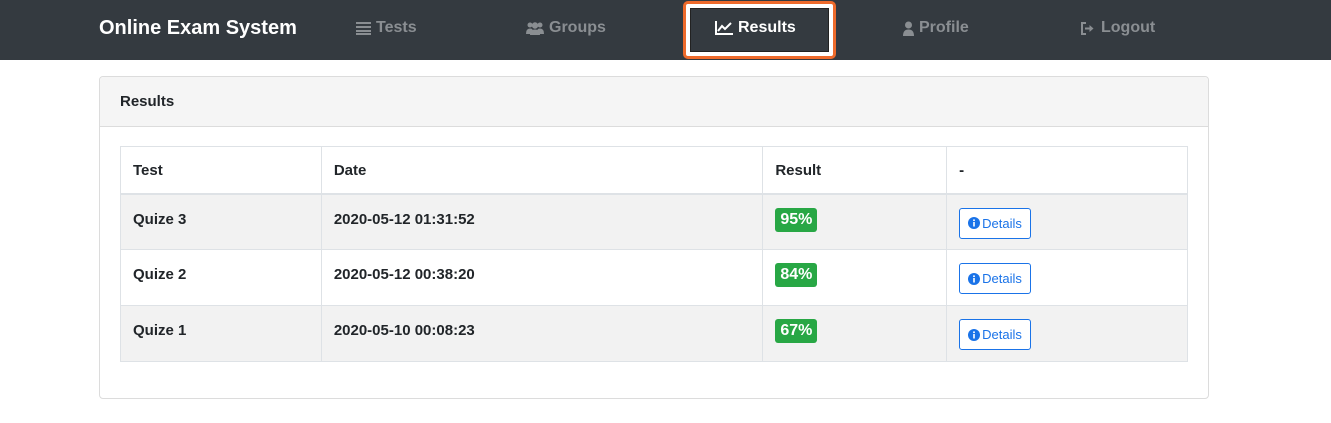 The height and width of the screenshot is (423, 1331). What do you see at coordinates (363, 28) in the screenshot?
I see `list-icon` at bounding box center [363, 28].